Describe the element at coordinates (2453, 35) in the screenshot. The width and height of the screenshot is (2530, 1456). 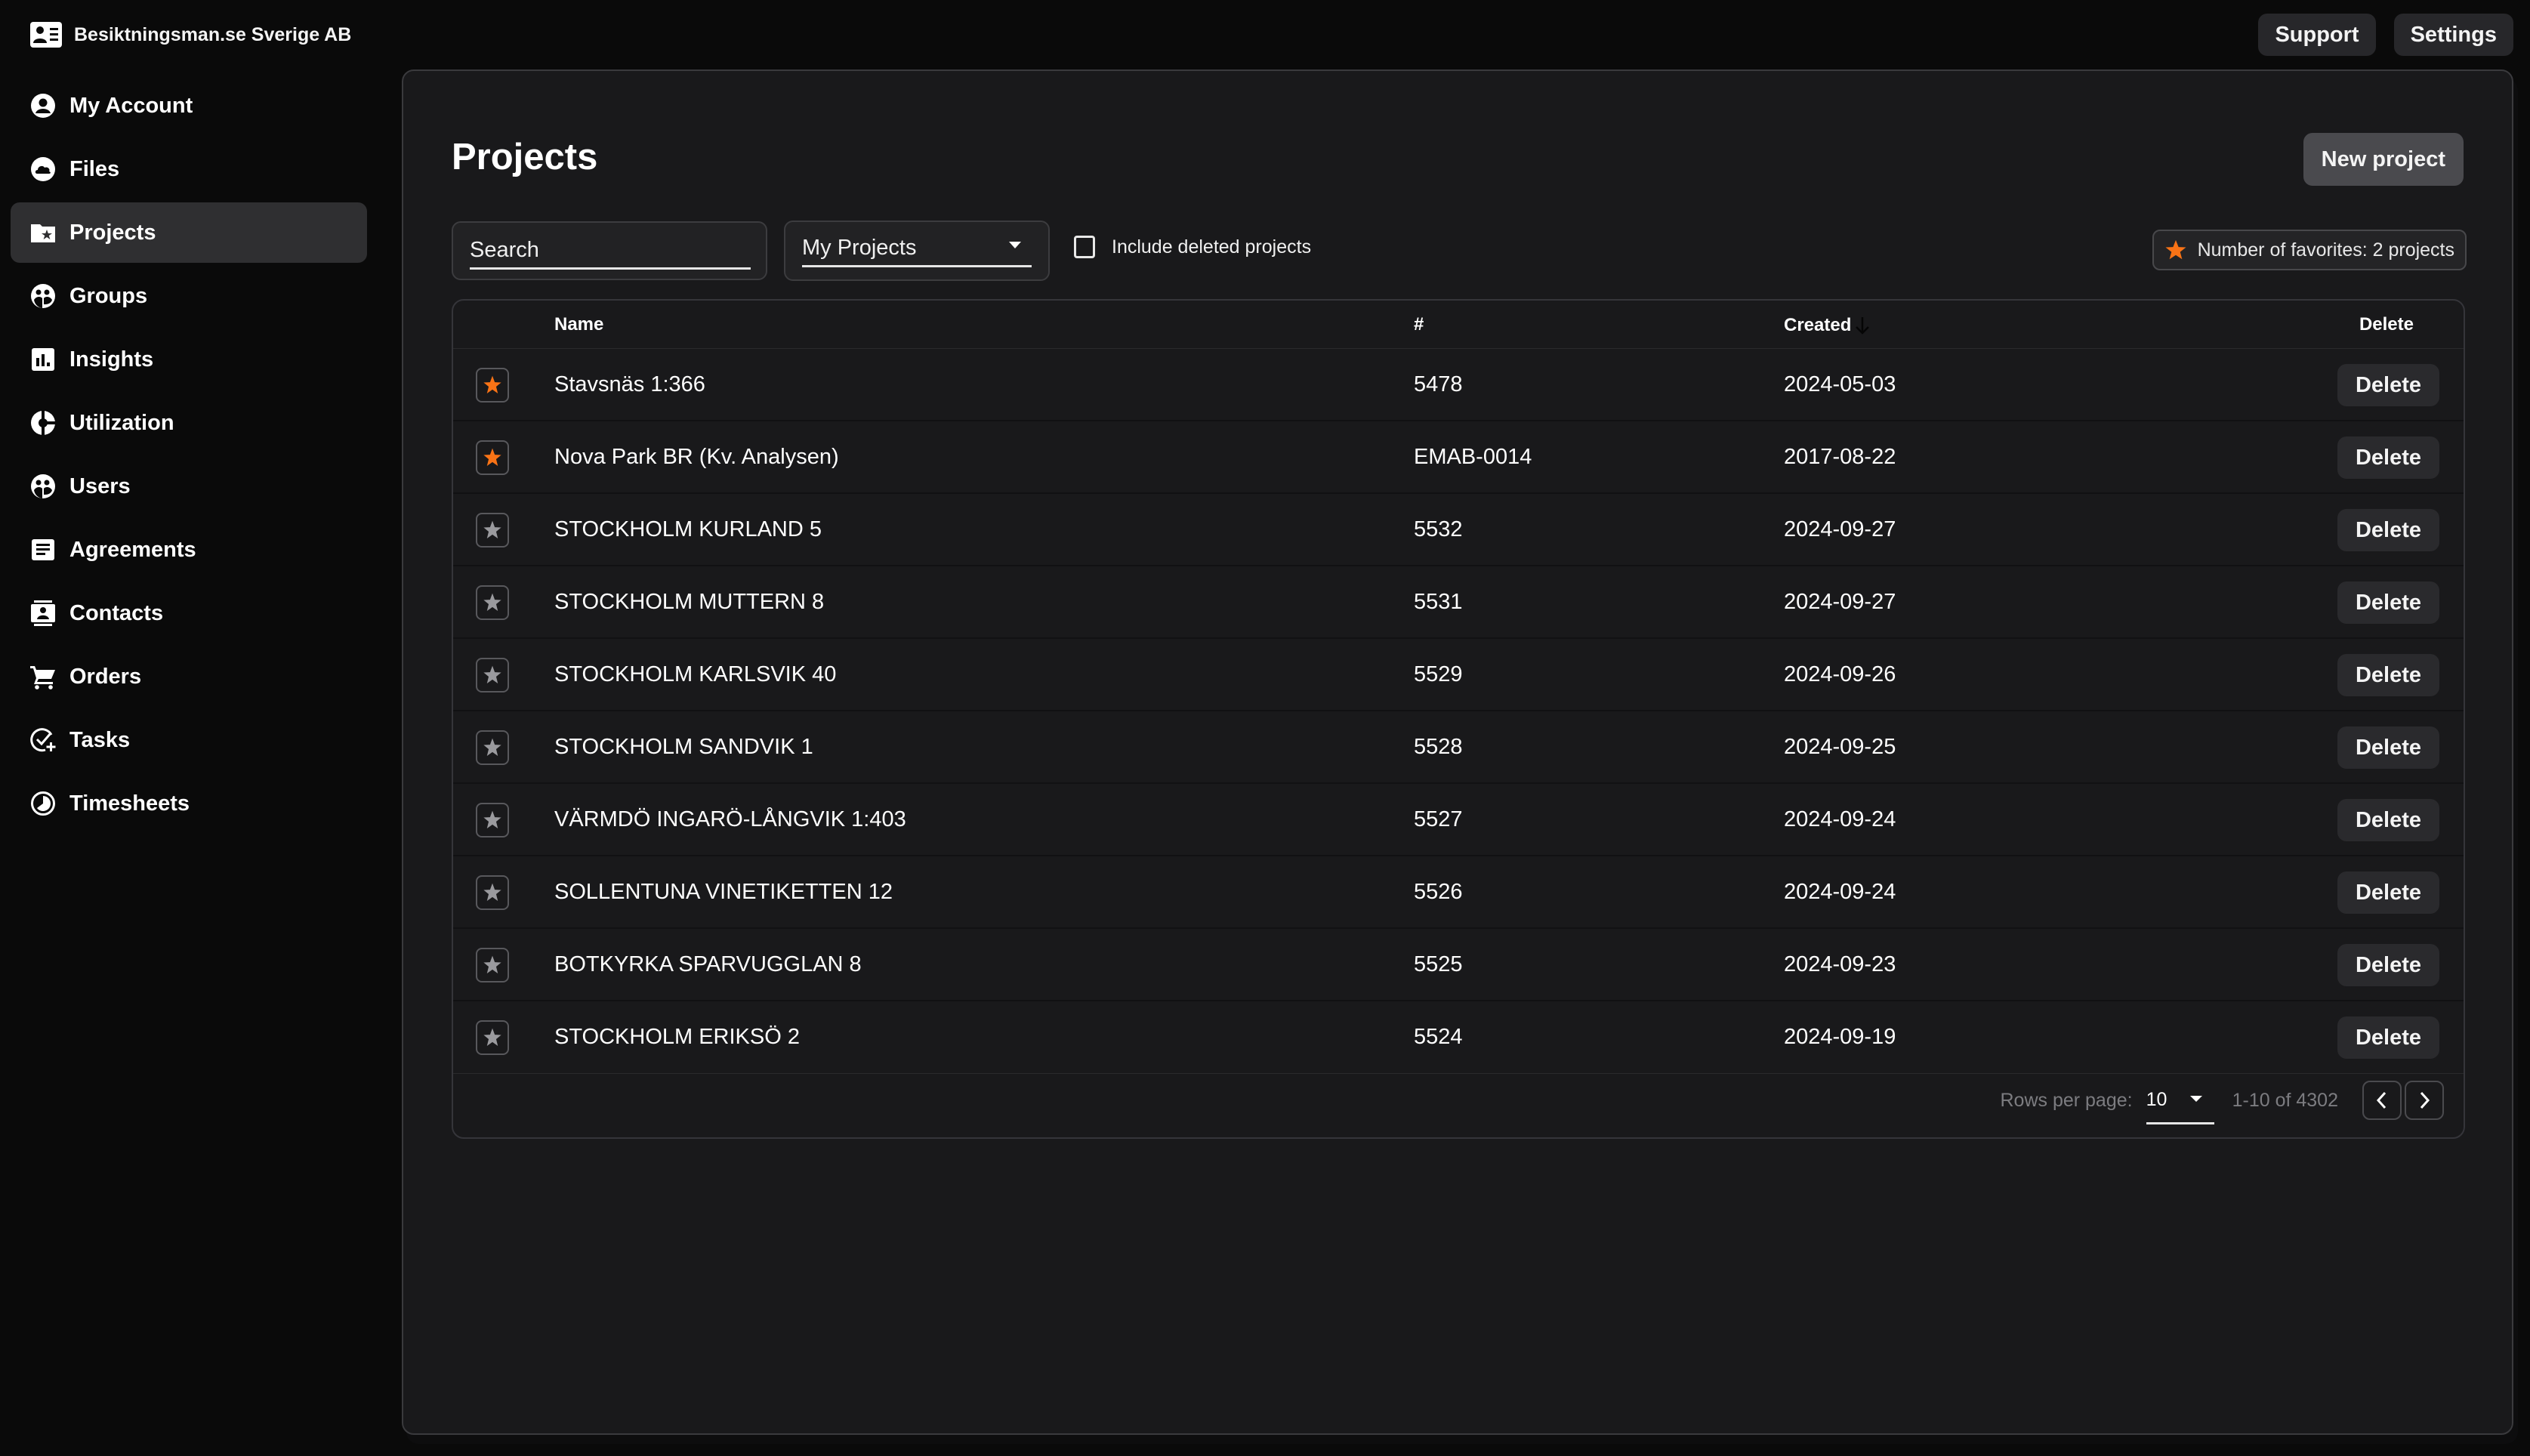
I see `settings-button: Settings` at that location.